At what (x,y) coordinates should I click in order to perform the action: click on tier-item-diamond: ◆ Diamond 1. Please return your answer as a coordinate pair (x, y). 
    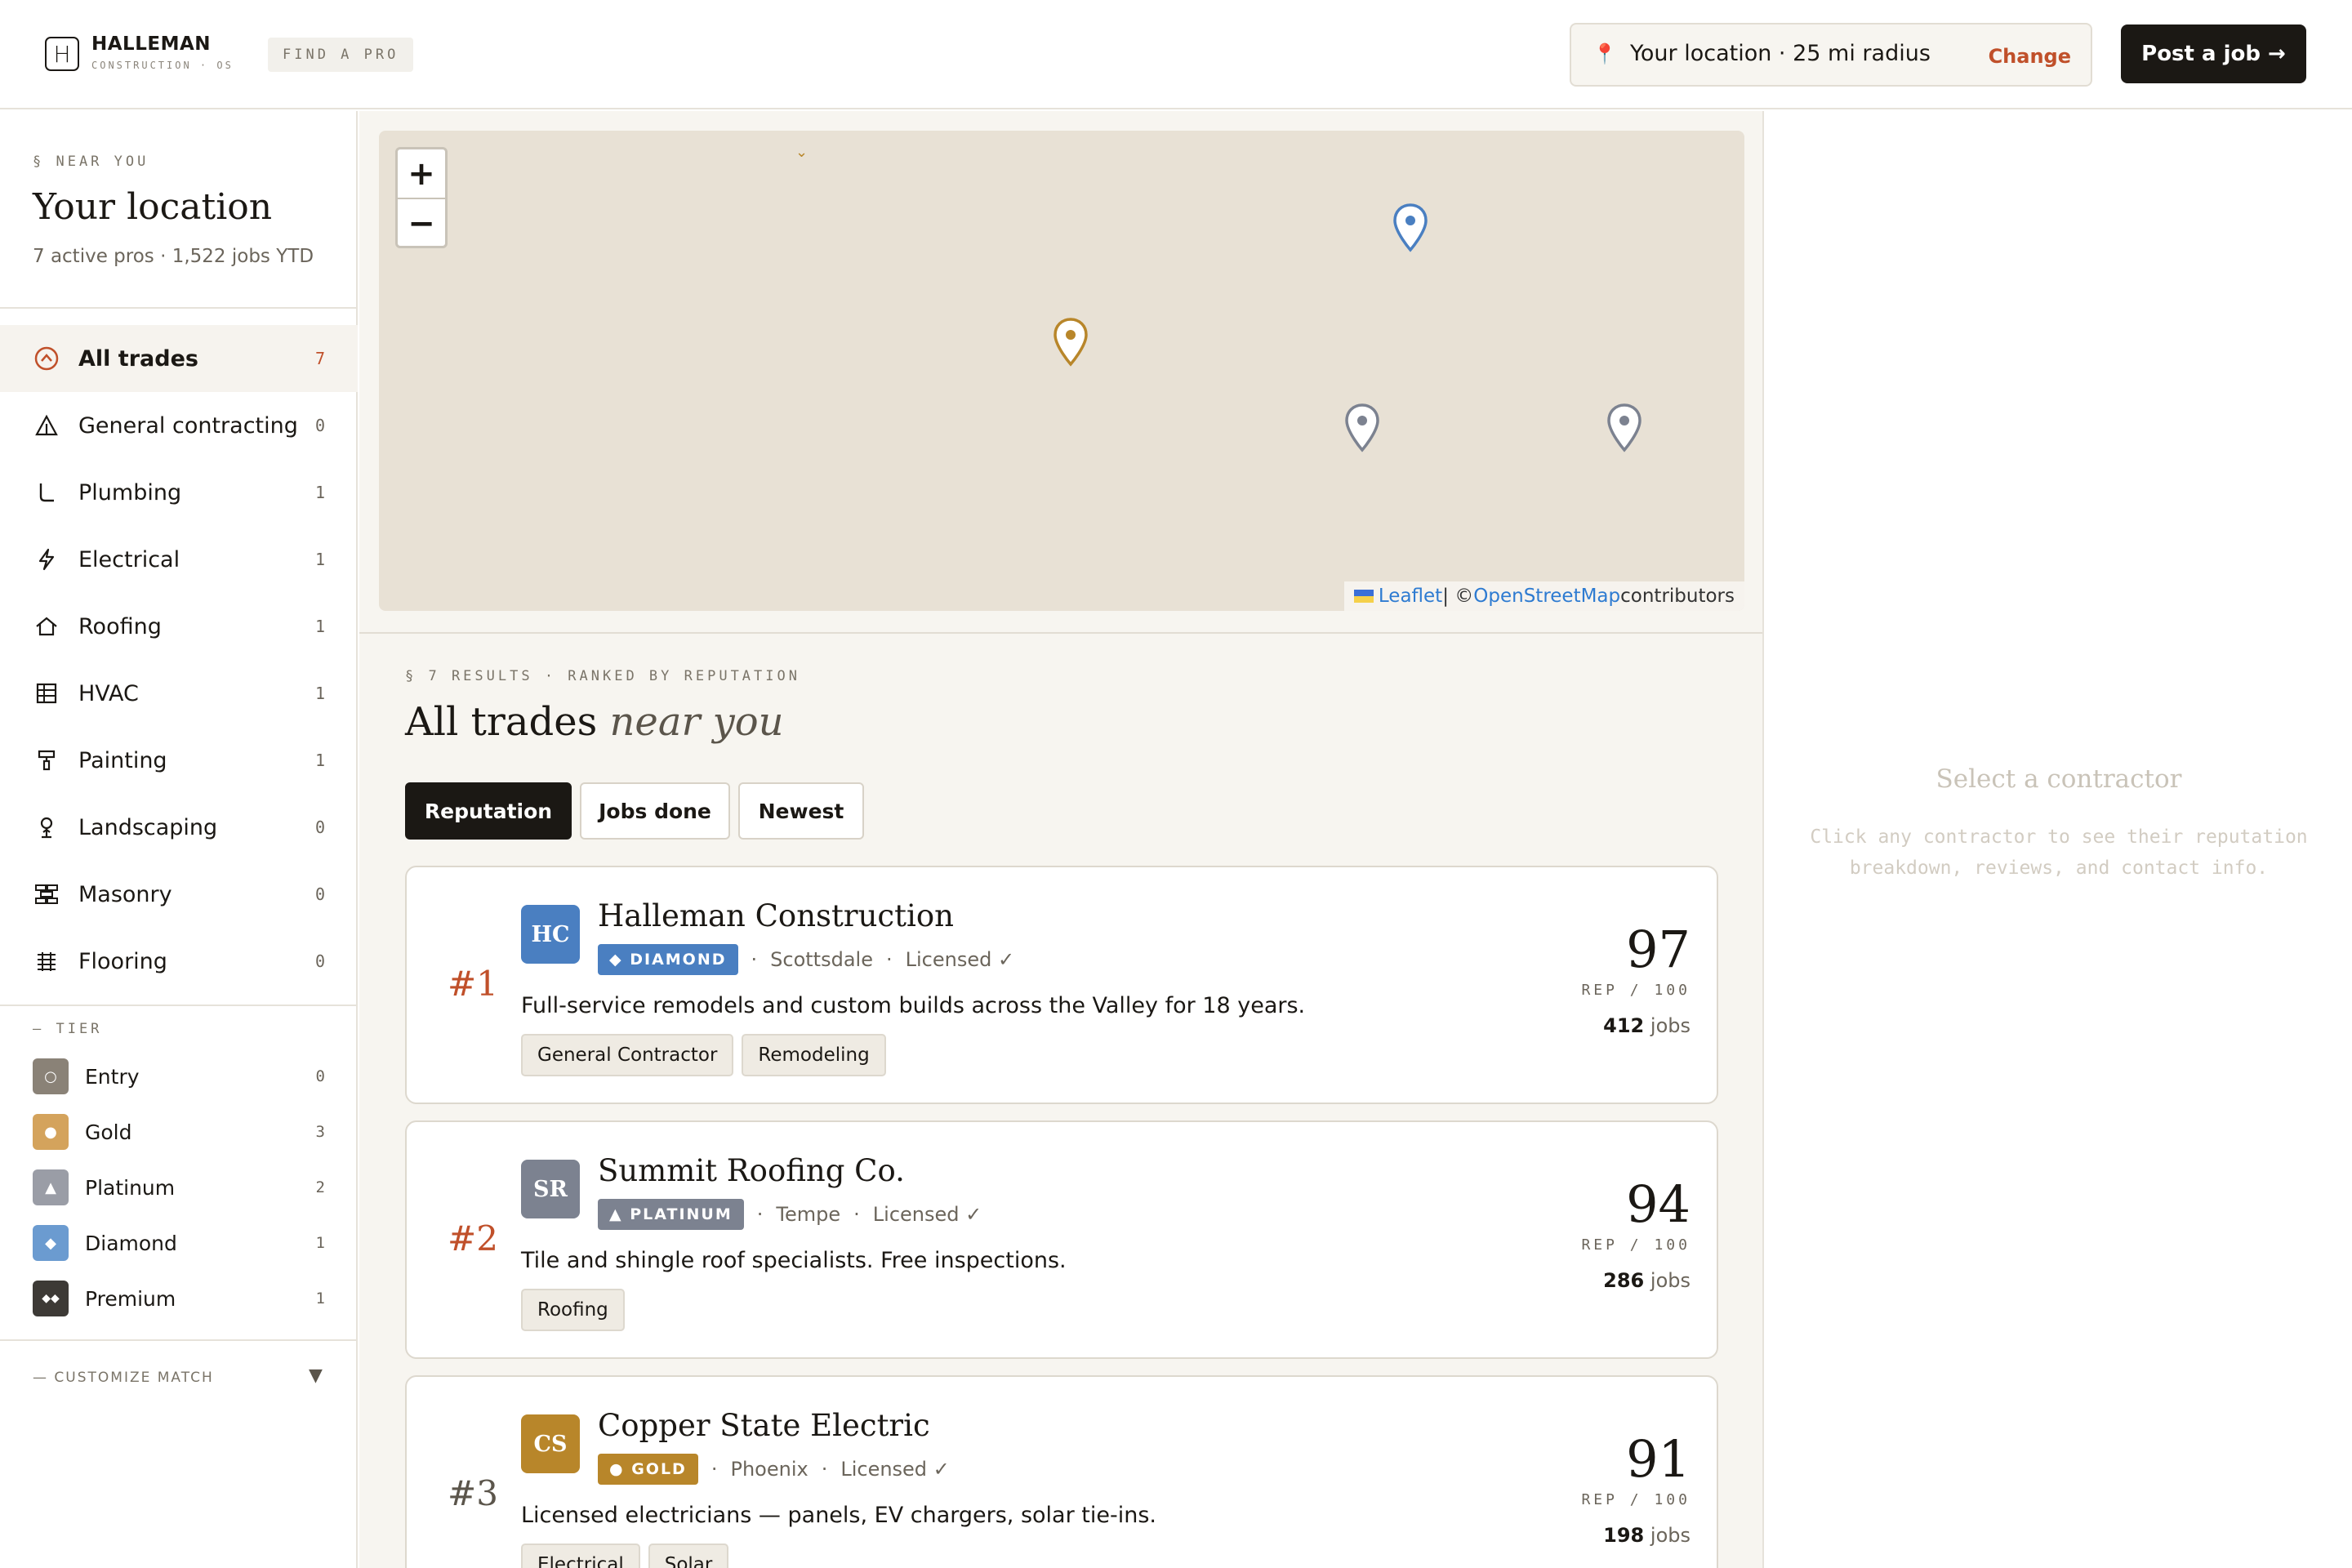
    Looking at the image, I should click on (179, 1242).